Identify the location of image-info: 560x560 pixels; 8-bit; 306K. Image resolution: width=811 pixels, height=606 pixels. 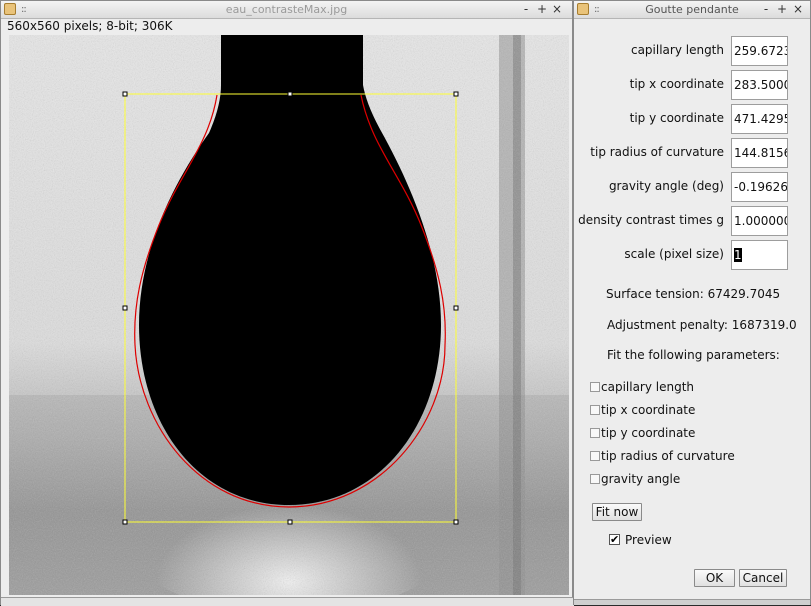
(90, 26).